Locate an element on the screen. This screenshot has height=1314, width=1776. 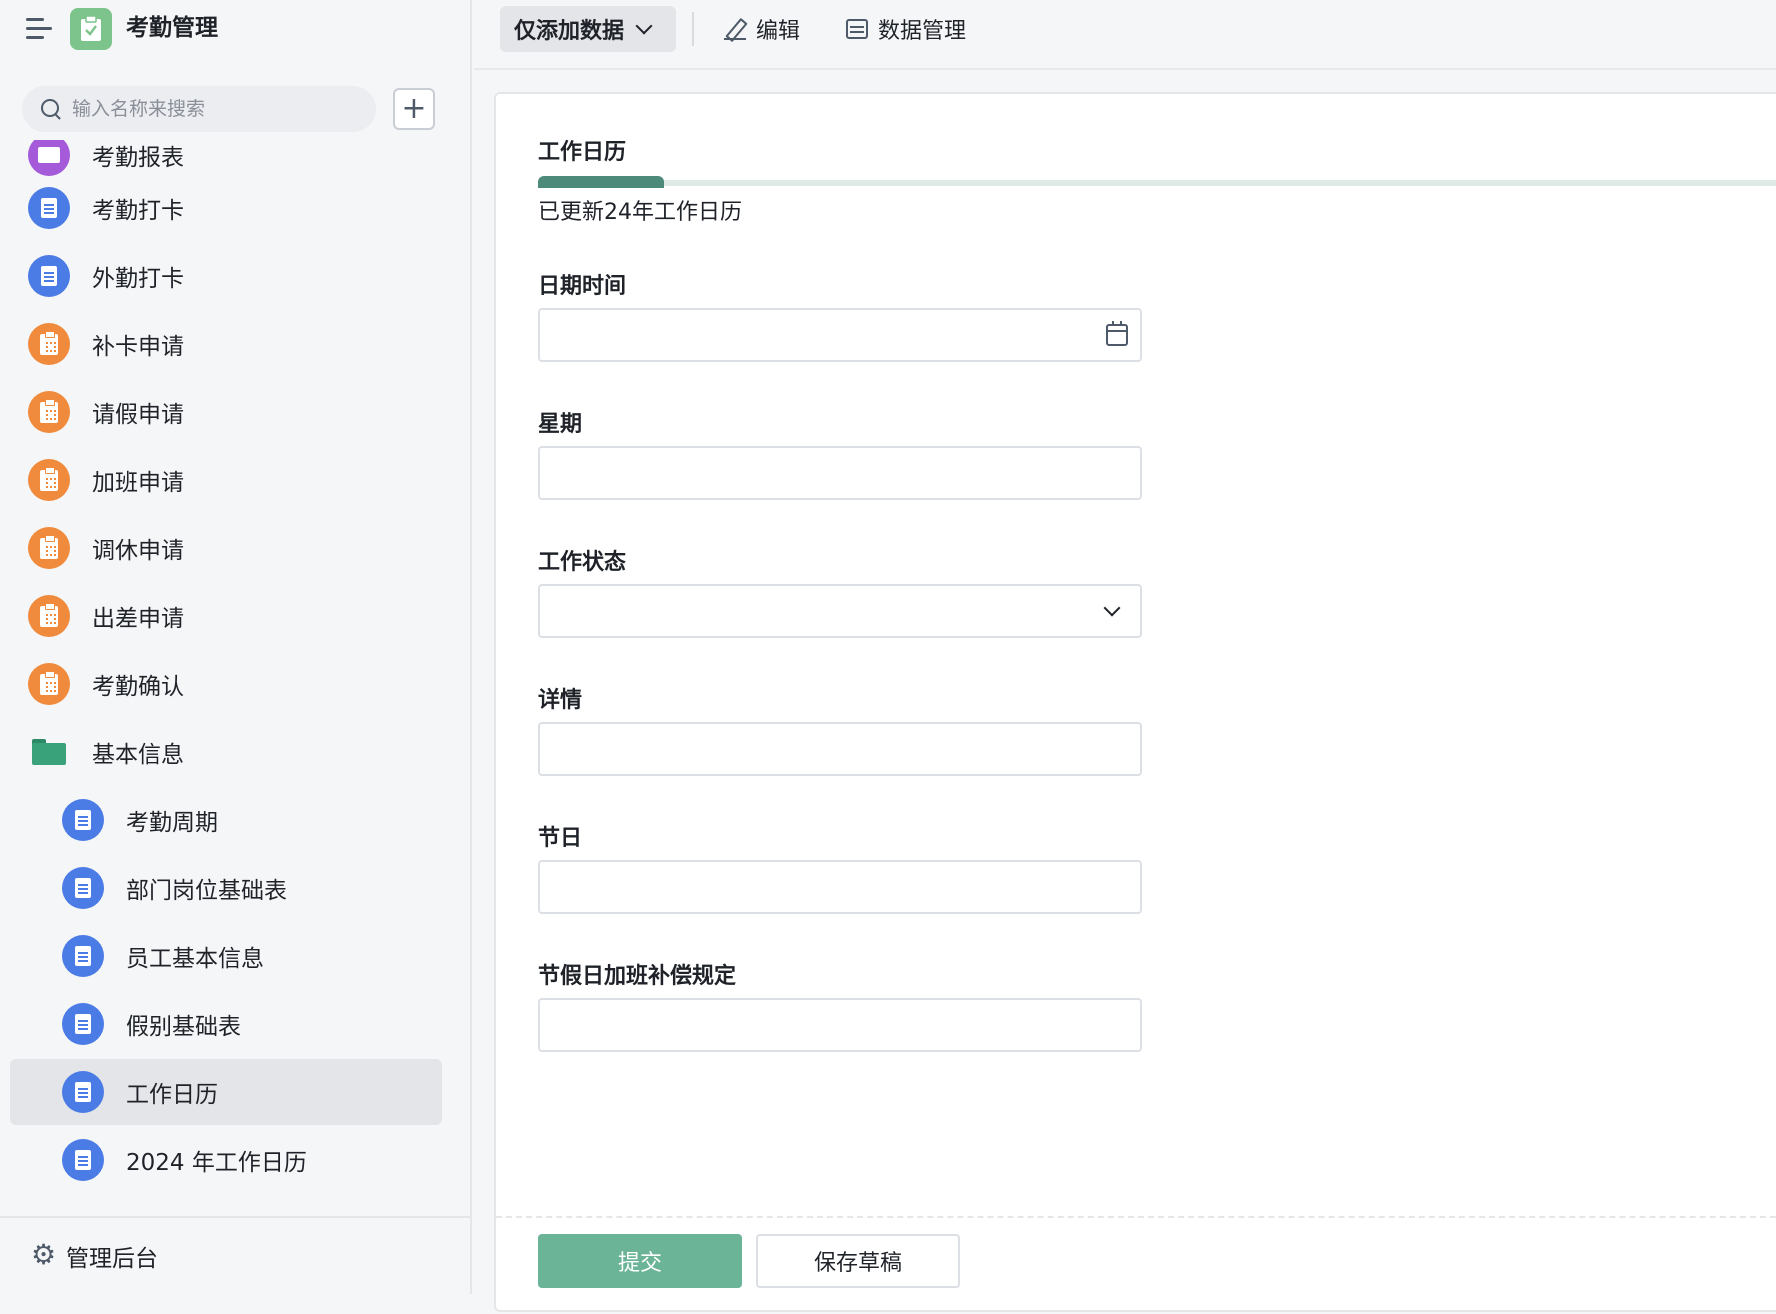
data-management-label: 数据管理 is located at coordinates (922, 31).